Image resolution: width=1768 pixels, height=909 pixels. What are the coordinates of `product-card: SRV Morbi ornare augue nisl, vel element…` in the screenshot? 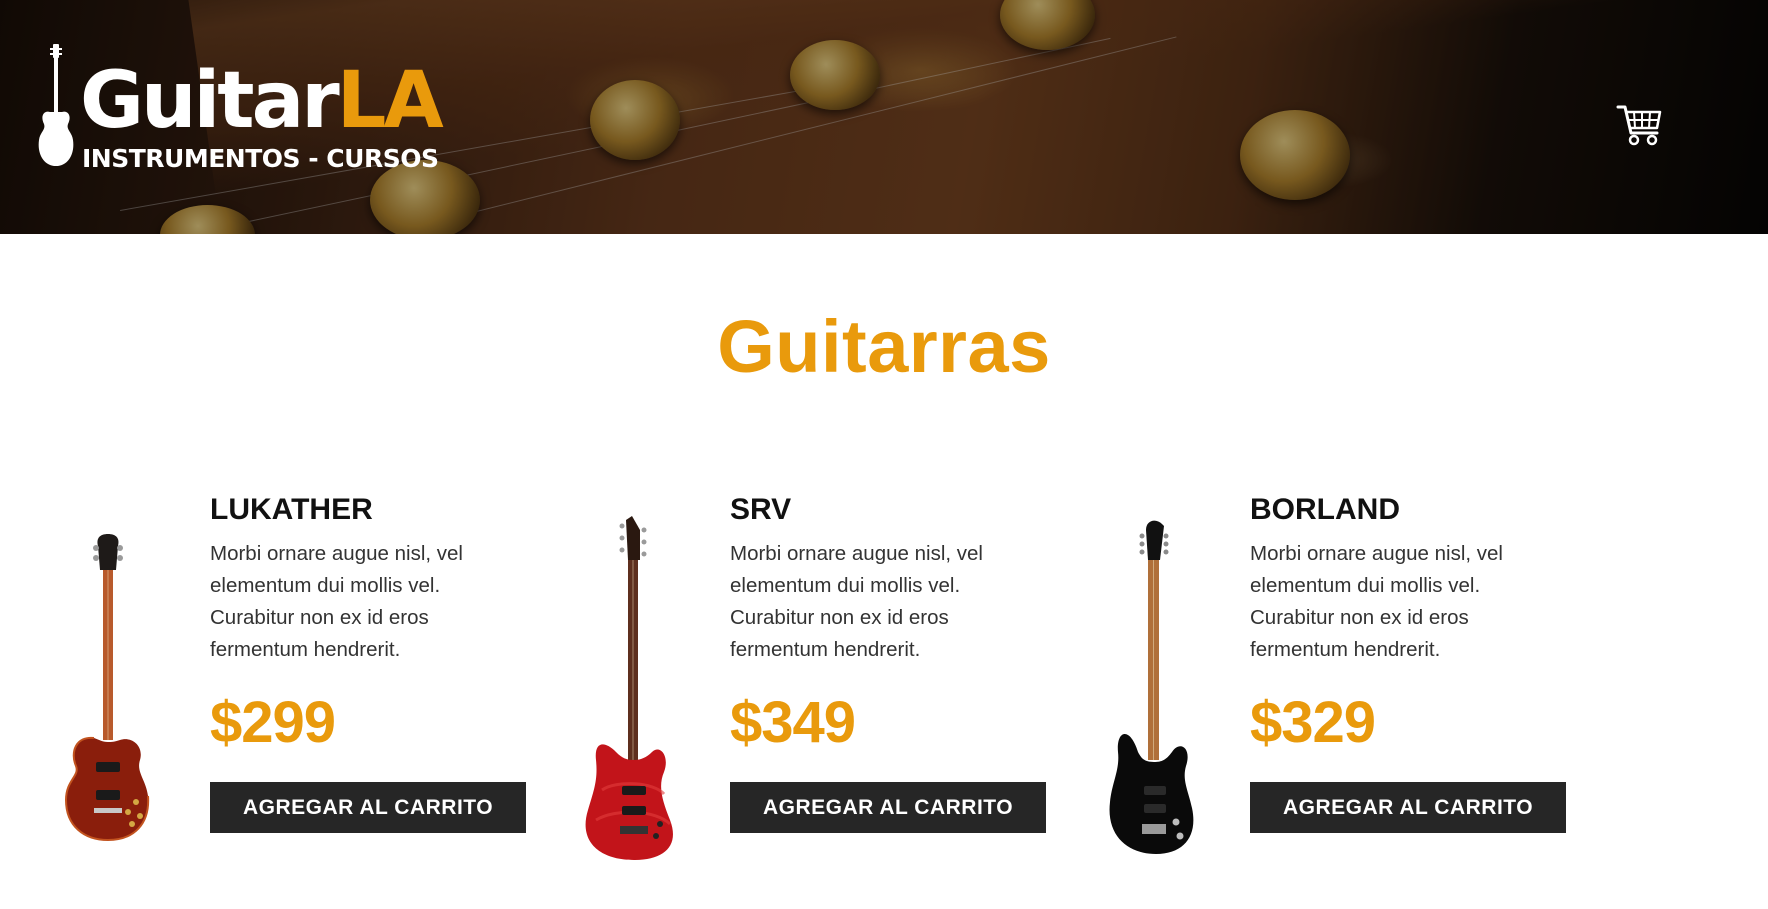 It's located at (806, 675).